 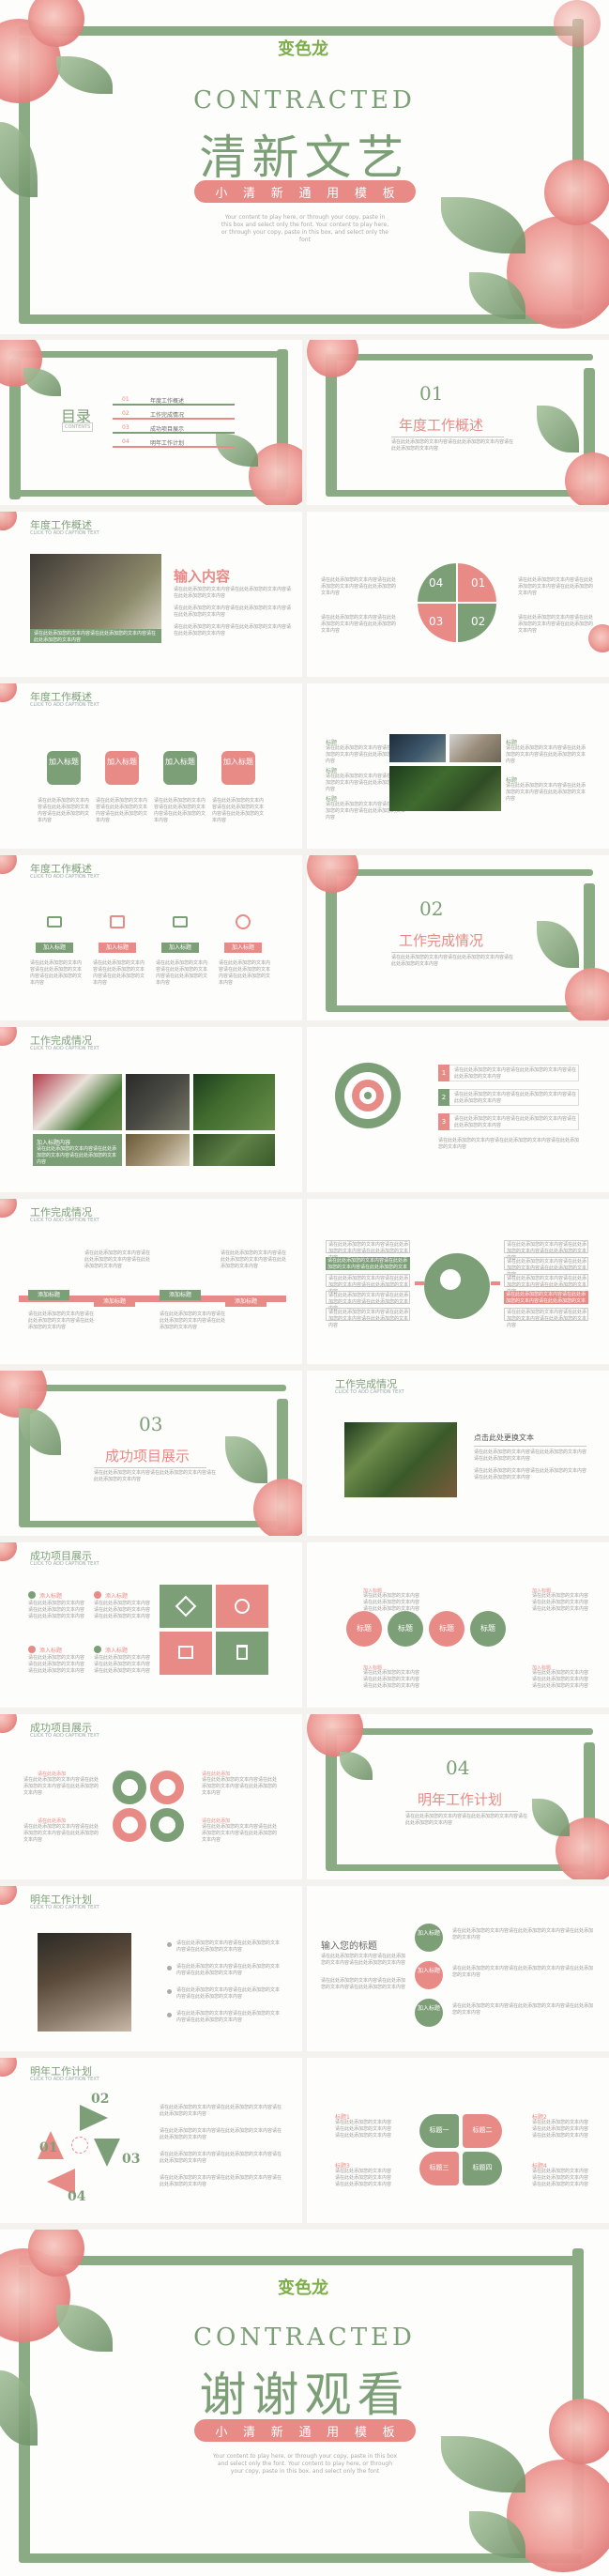 What do you see at coordinates (457, 1286) in the screenshot?
I see `globe-icon` at bounding box center [457, 1286].